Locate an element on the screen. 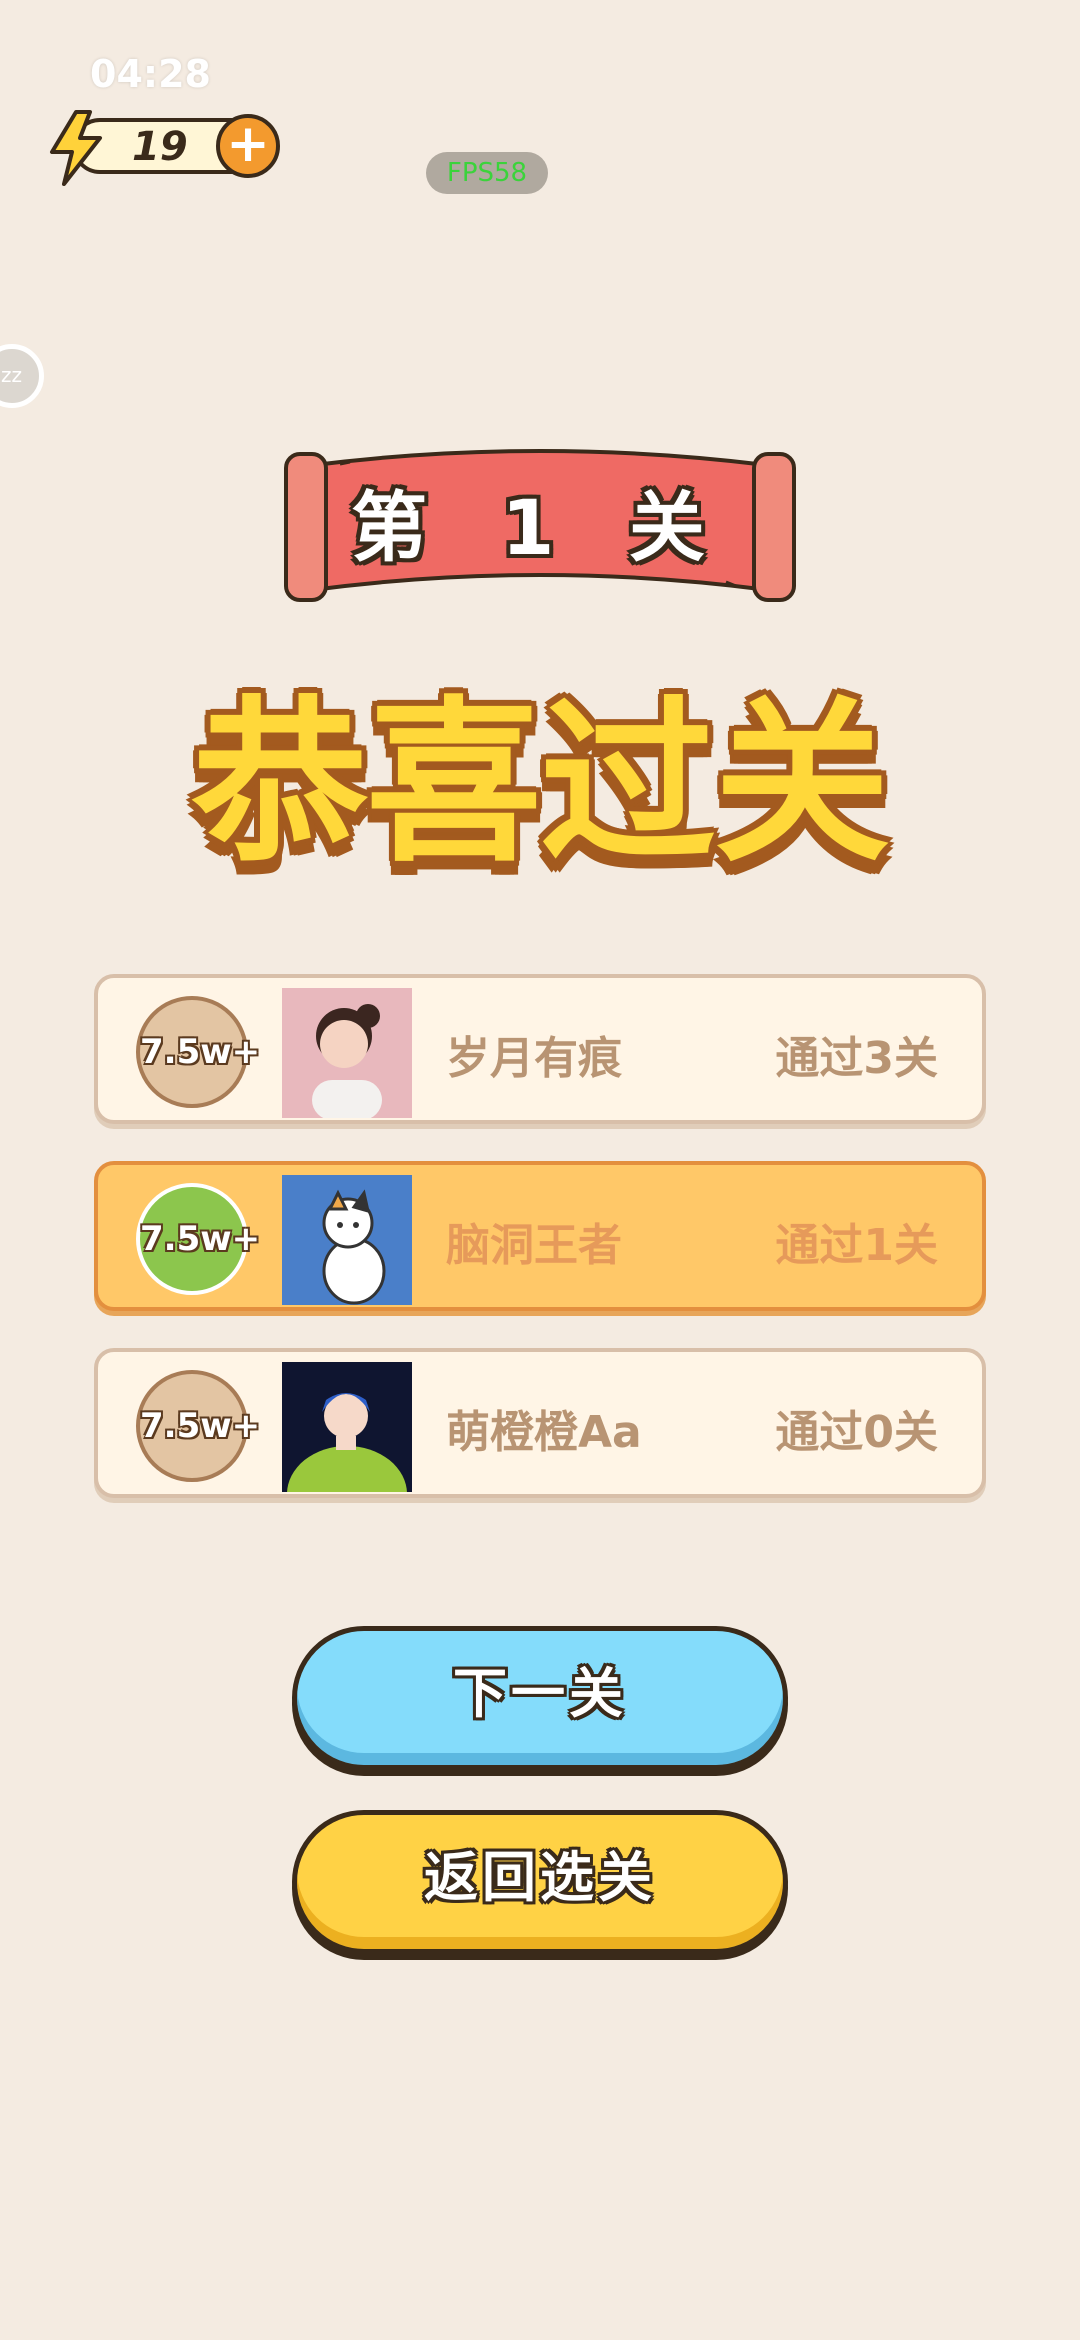 The width and height of the screenshot is (1080, 2340). lightning-icon is located at coordinates (76, 148).